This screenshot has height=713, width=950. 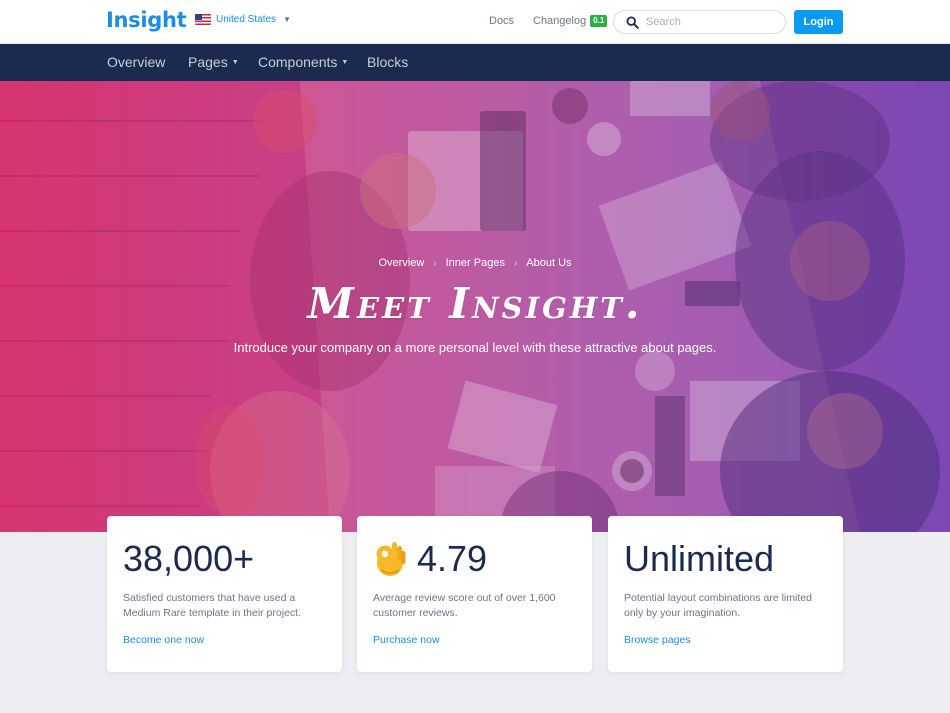 I want to click on nav-item-label: Overview, so click(x=136, y=62).